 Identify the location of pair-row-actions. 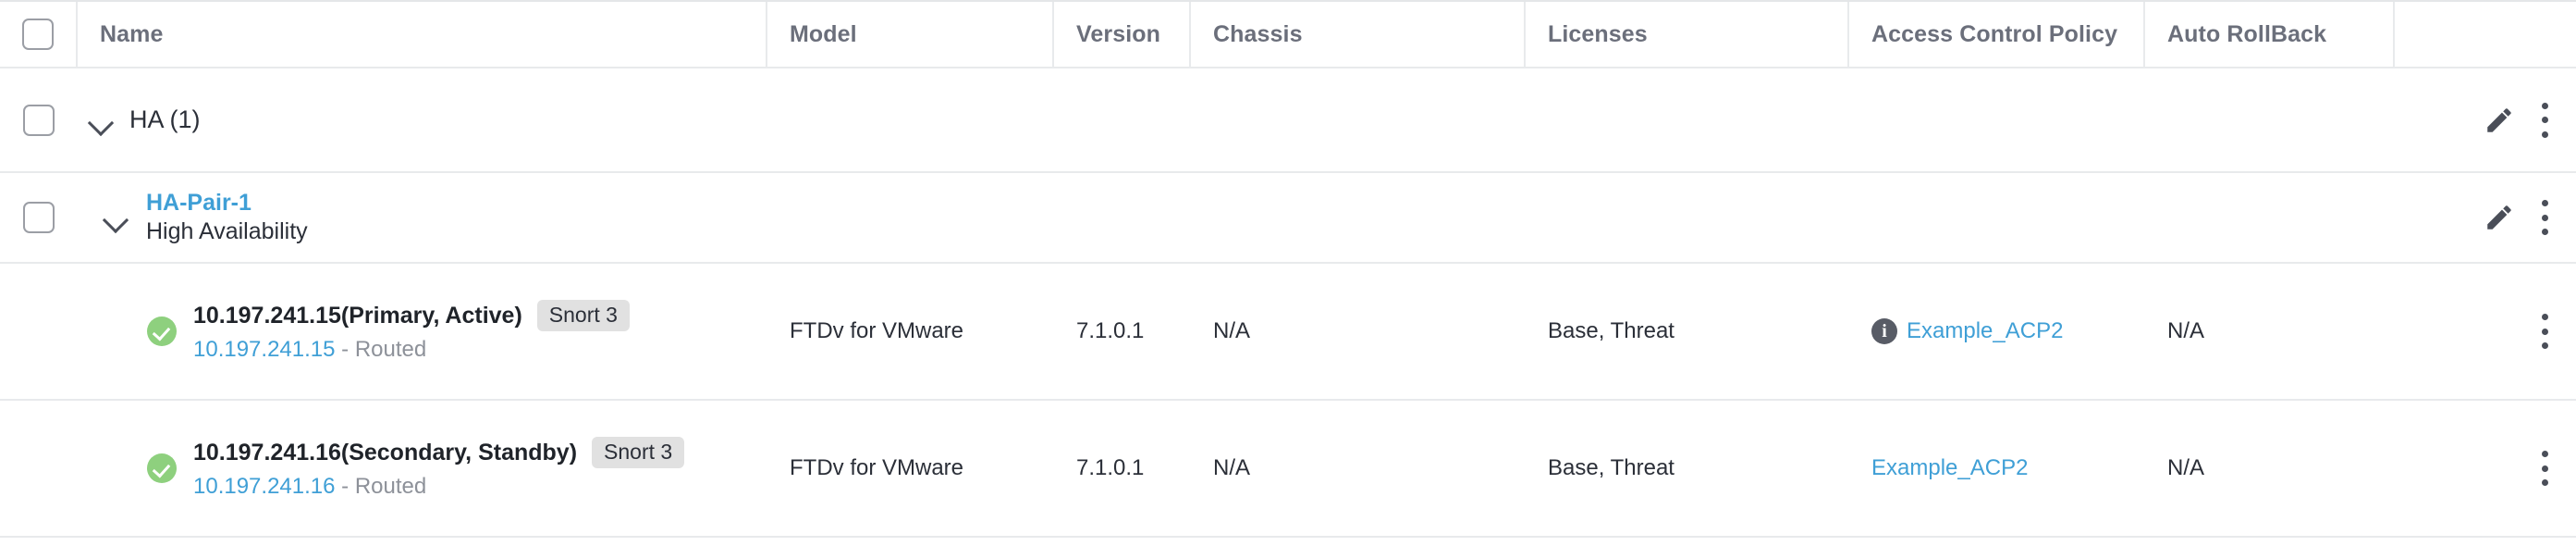
(2530, 217).